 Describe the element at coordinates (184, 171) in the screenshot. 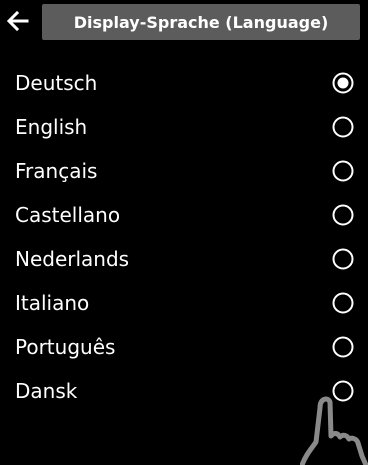

I see `language-option-francais: Français` at that location.